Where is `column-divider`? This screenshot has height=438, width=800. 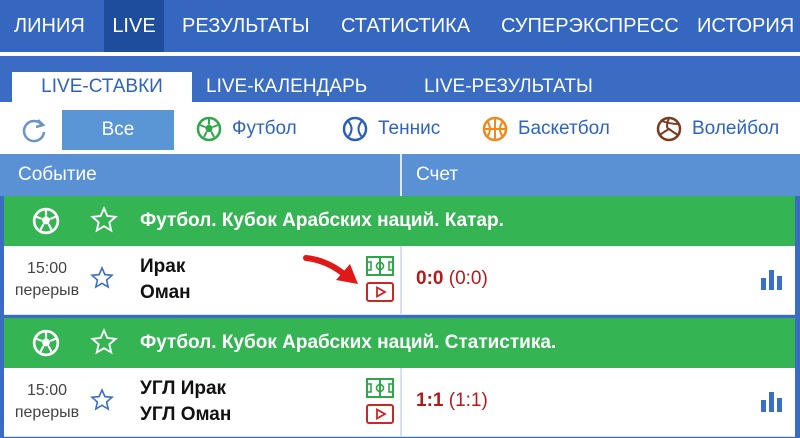
column-divider is located at coordinates (401, 175).